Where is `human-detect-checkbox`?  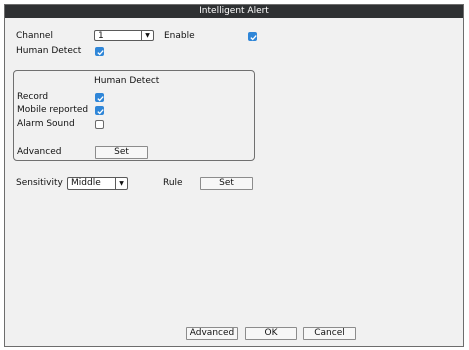 human-detect-checkbox is located at coordinates (99, 51).